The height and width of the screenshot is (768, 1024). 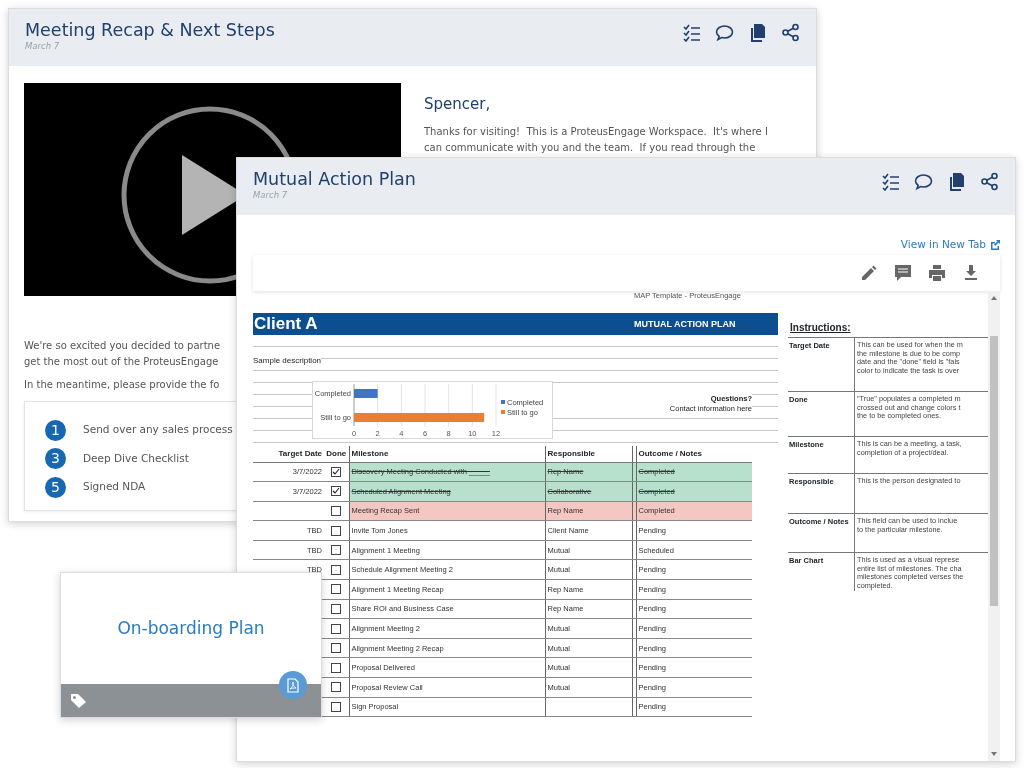 I want to click on column-header: Responsible, so click(x=571, y=453).